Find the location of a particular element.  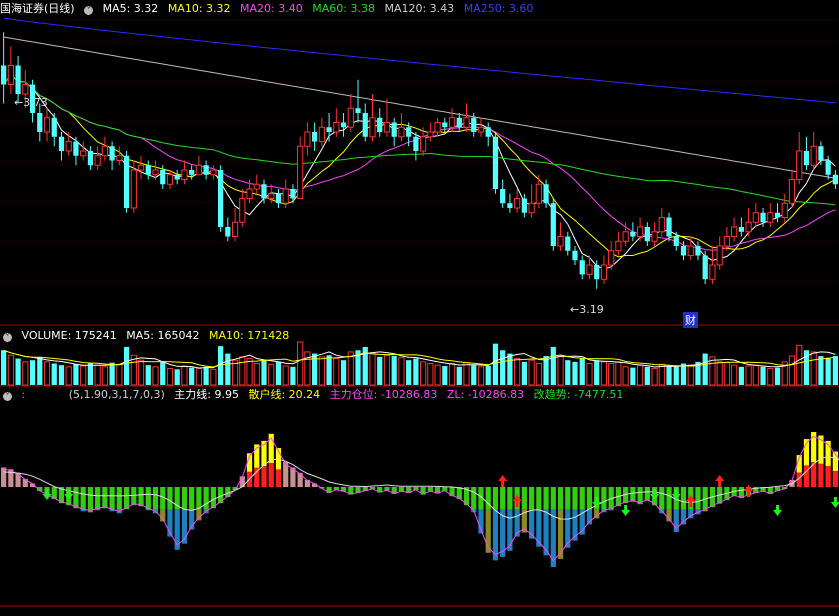

ma10-value: MA10: 3.32 is located at coordinates (199, 8).